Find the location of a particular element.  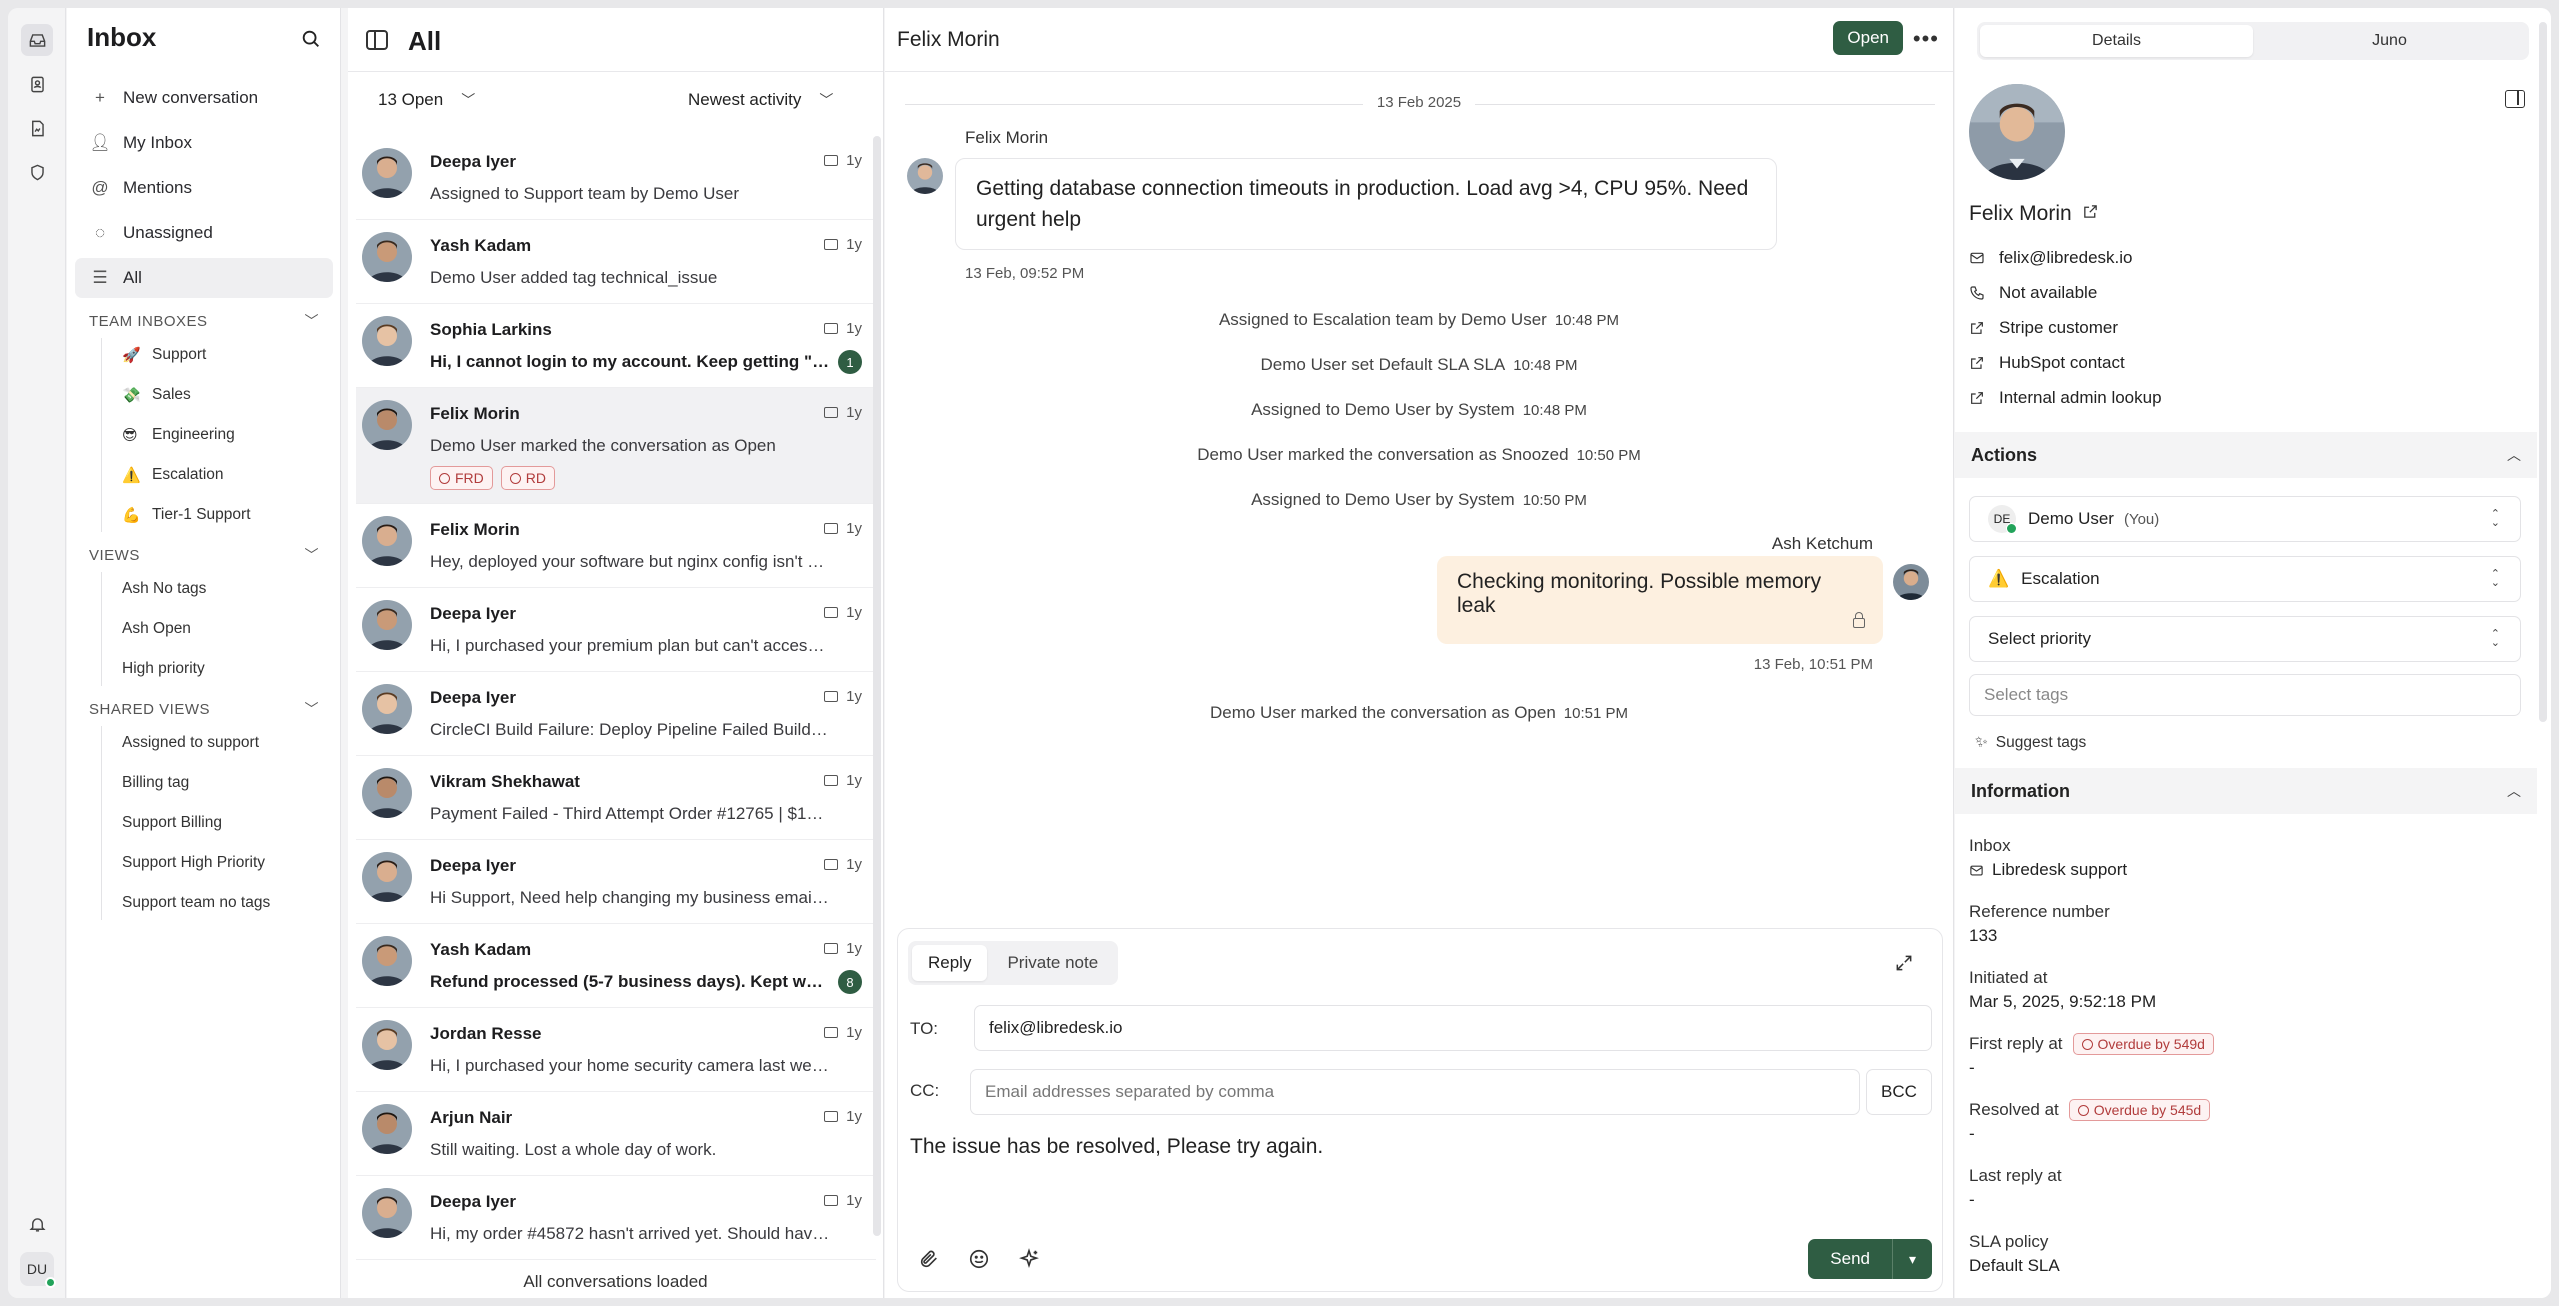

tab-juno: Juno is located at coordinates (2389, 41).